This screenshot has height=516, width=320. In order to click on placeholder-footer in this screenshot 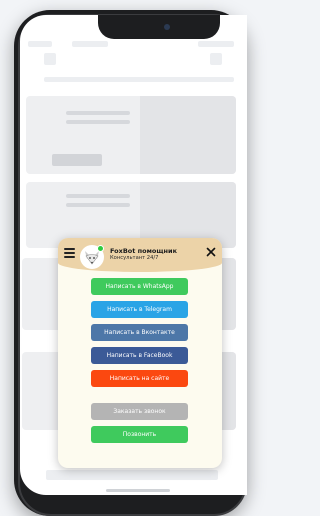, I will do `click(132, 475)`.